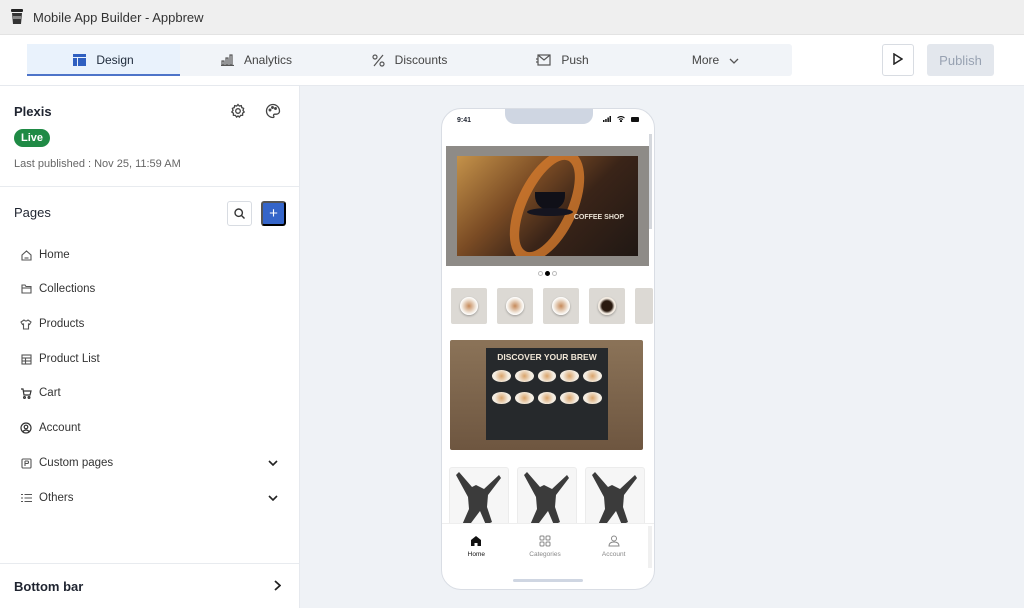  I want to click on signal-icon, so click(607, 119).